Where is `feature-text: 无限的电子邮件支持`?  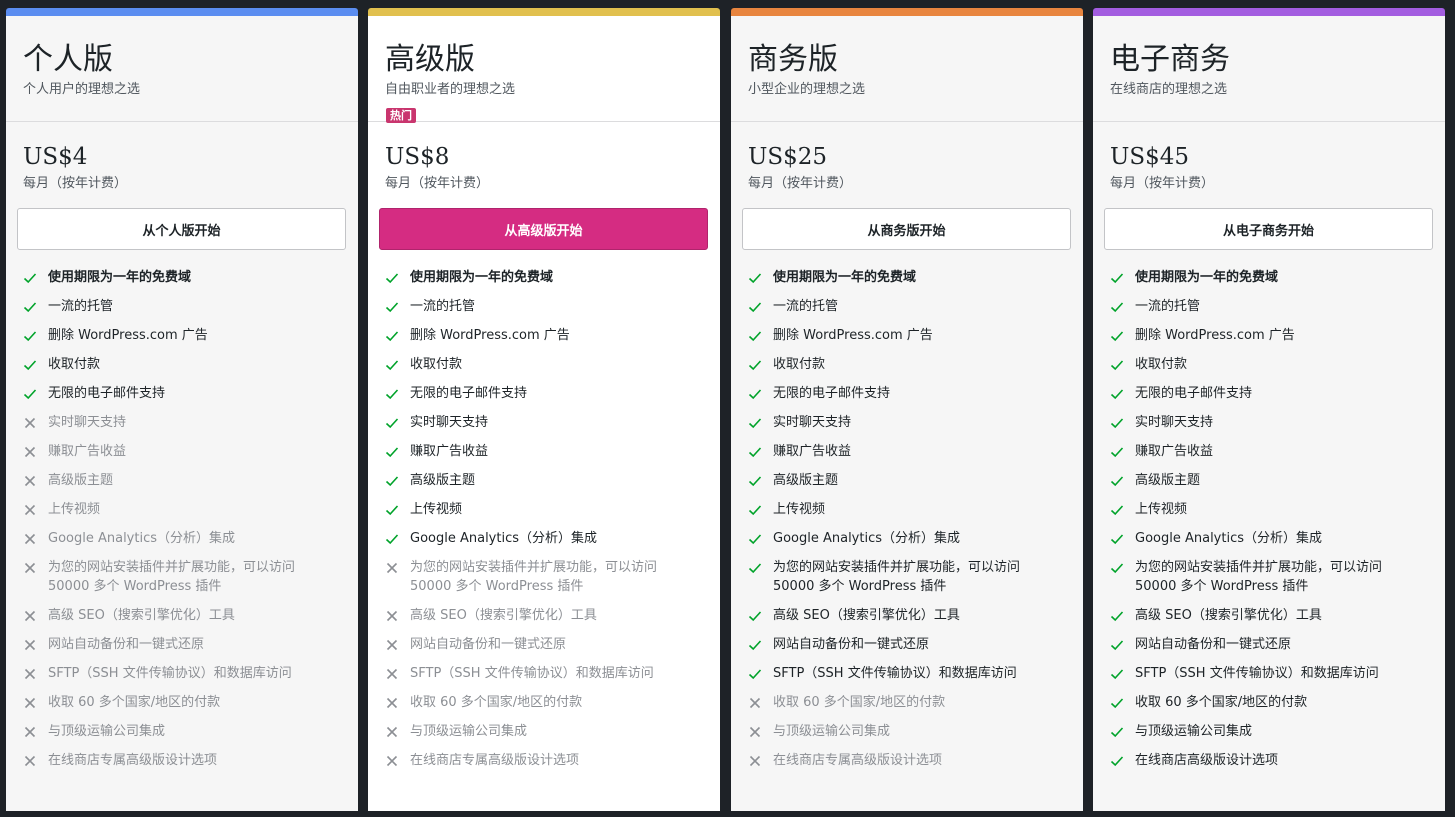
feature-text: 无限的电子邮件支持 is located at coordinates (832, 393).